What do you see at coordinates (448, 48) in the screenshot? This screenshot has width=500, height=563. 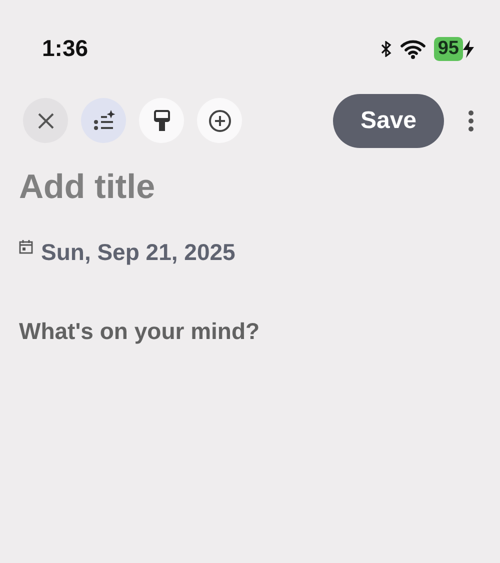 I see `battery-level: 95` at bounding box center [448, 48].